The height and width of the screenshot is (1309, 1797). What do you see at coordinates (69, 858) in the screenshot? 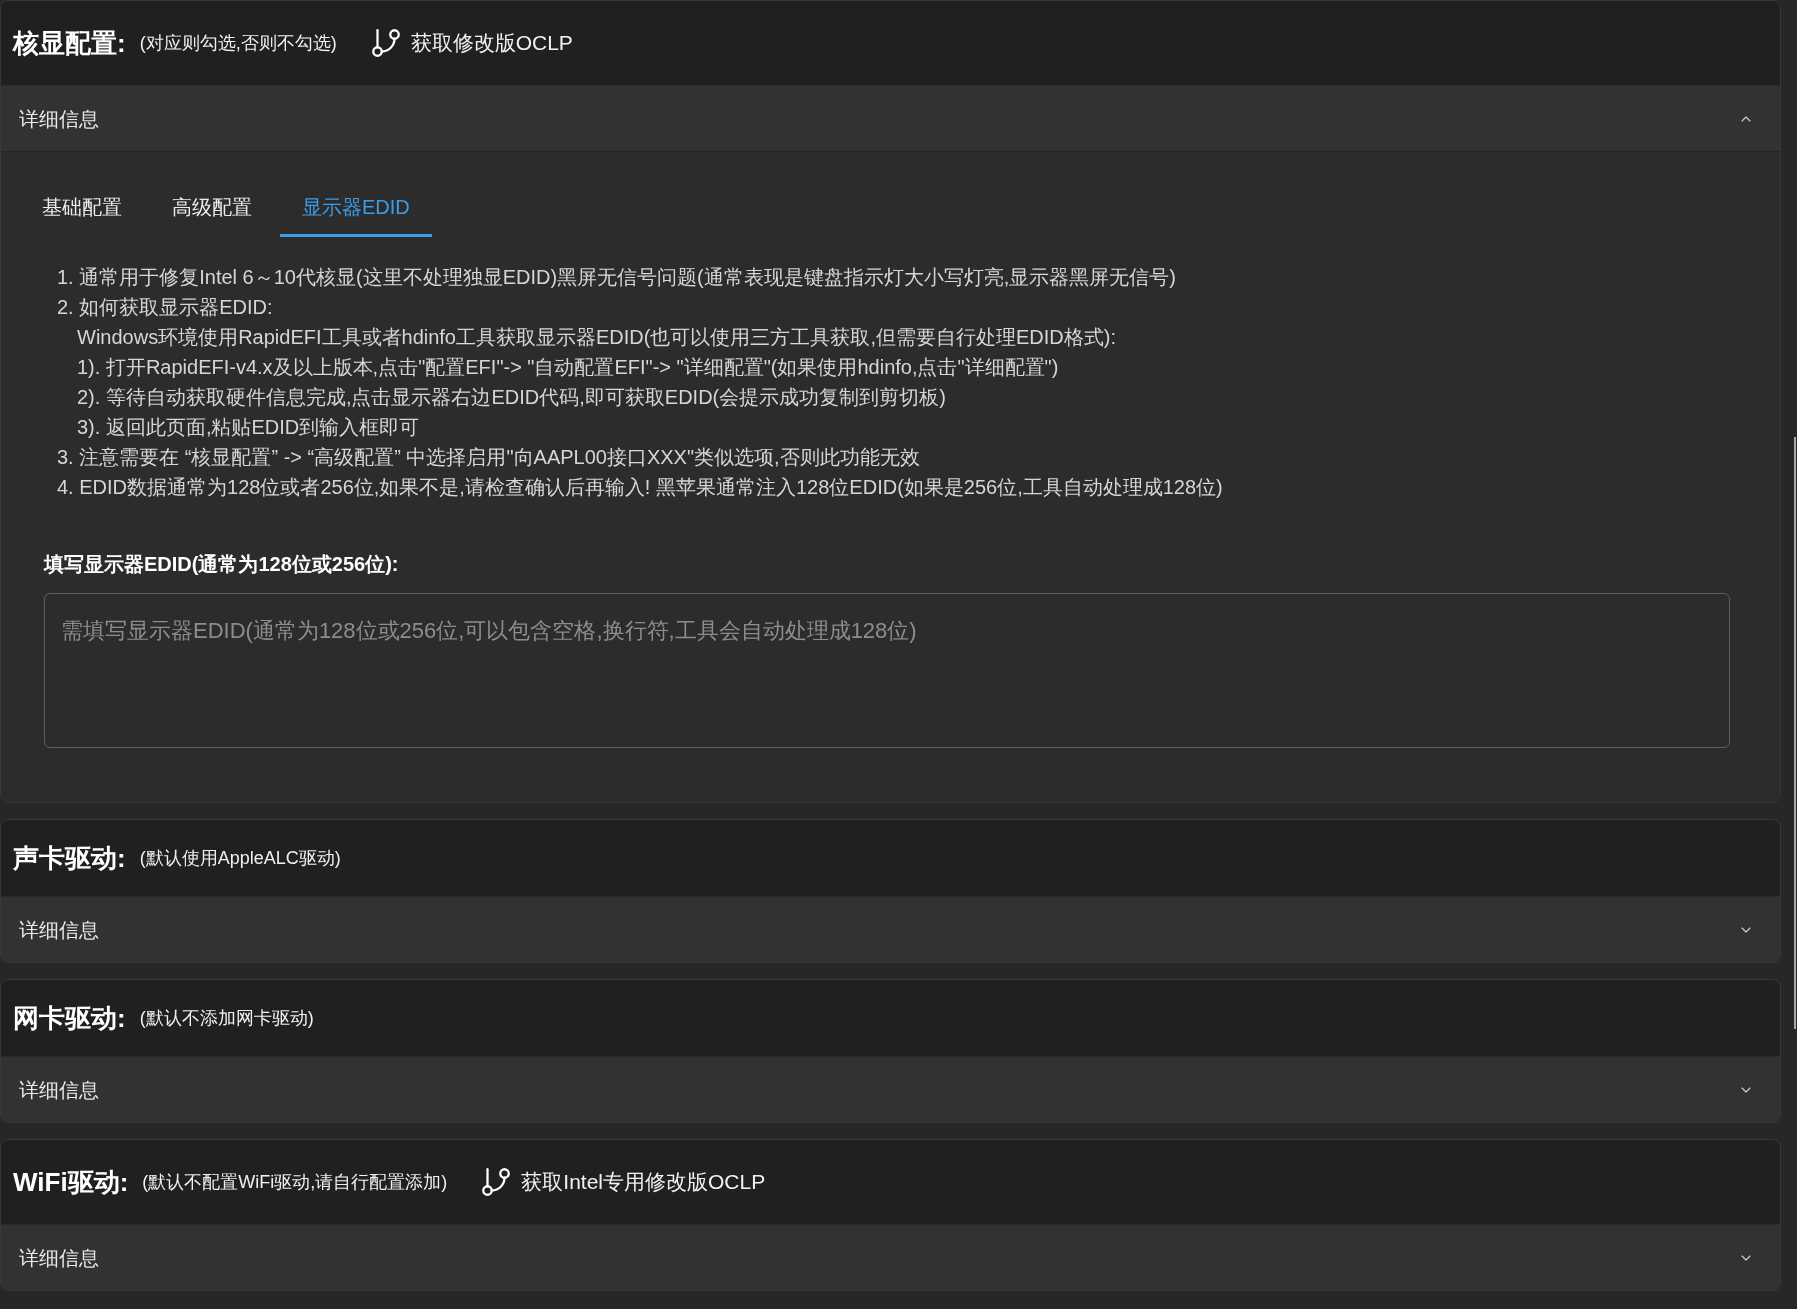
I see `section-title: 声卡驱动:` at bounding box center [69, 858].